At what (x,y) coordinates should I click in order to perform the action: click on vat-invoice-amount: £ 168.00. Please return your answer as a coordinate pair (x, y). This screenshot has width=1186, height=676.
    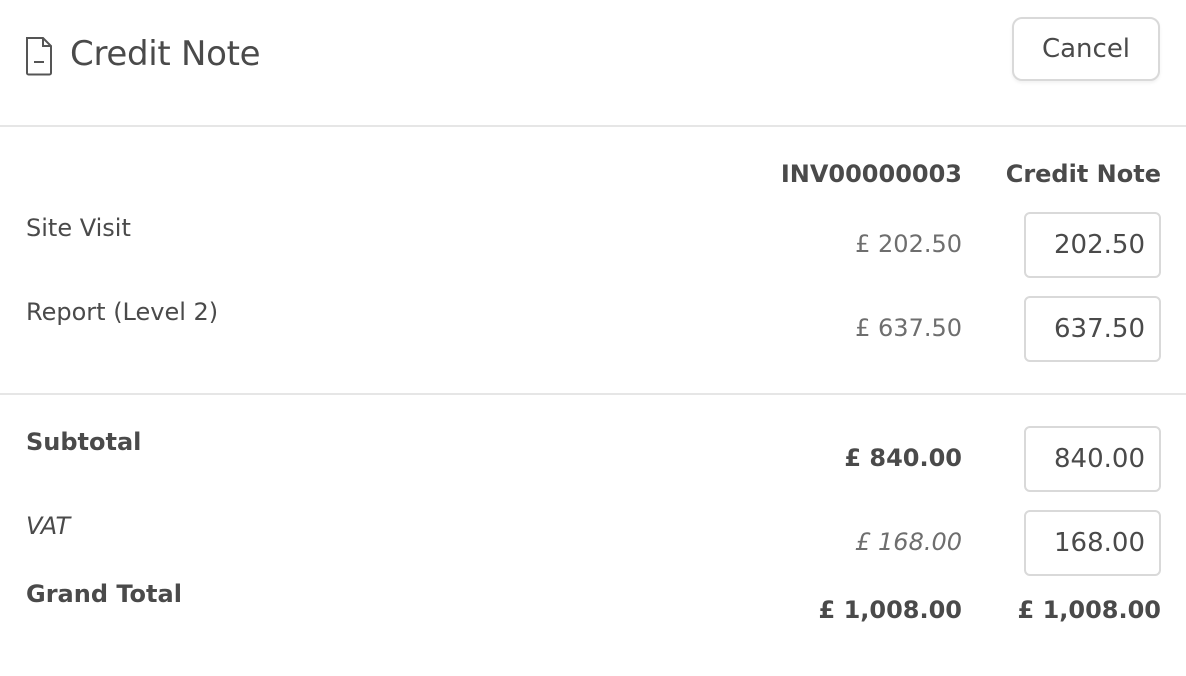
    Looking at the image, I should click on (908, 542).